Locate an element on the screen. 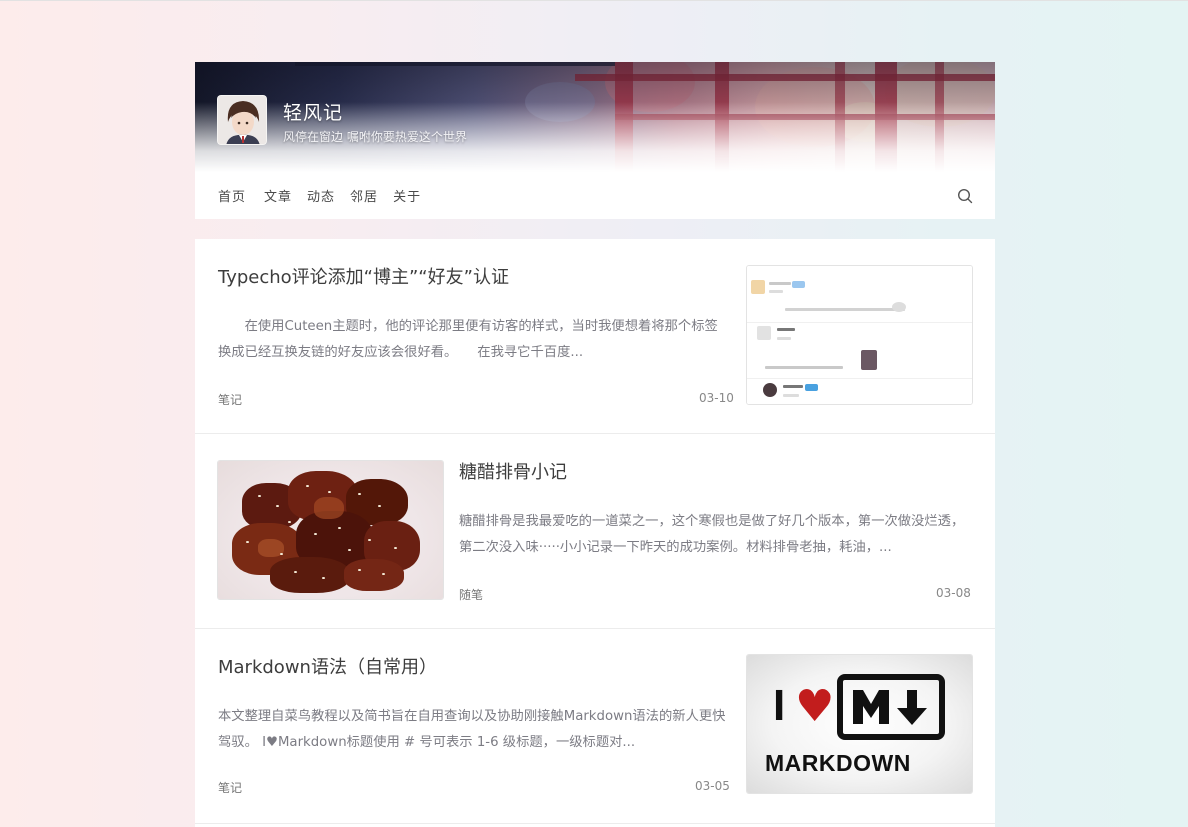  site-title: 轻风记 is located at coordinates (313, 111).